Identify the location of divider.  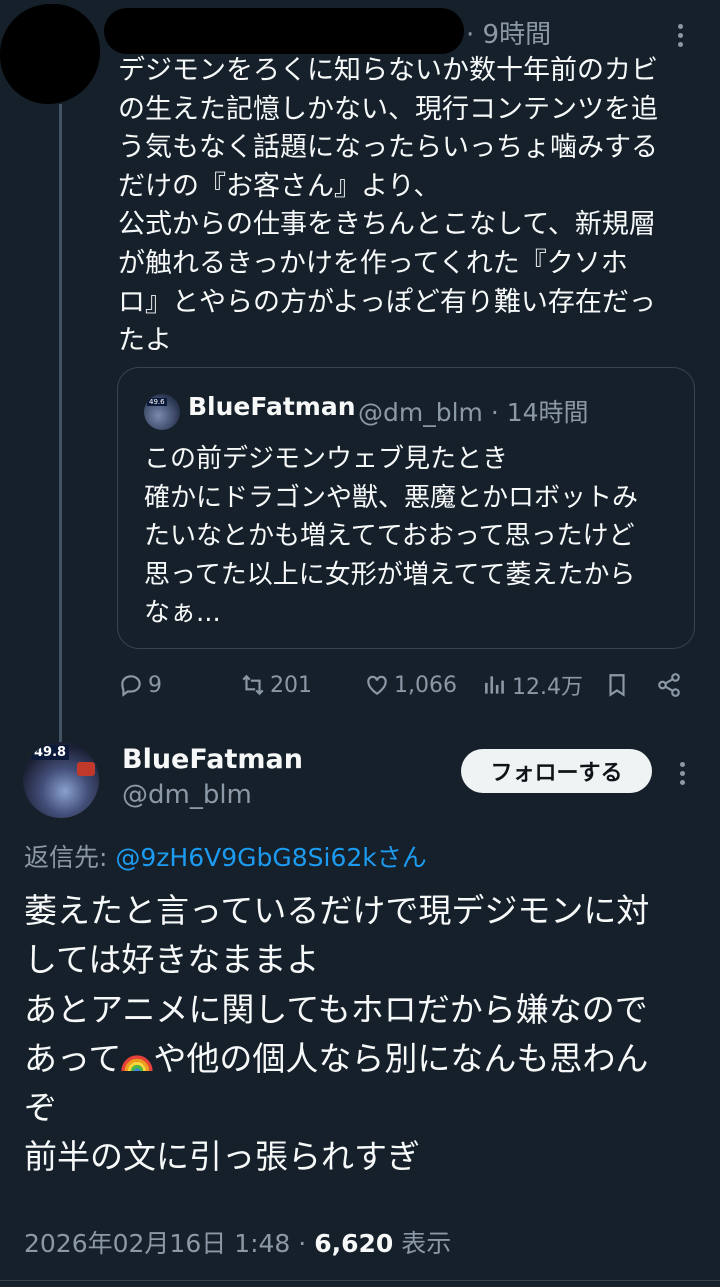
(360, 1280).